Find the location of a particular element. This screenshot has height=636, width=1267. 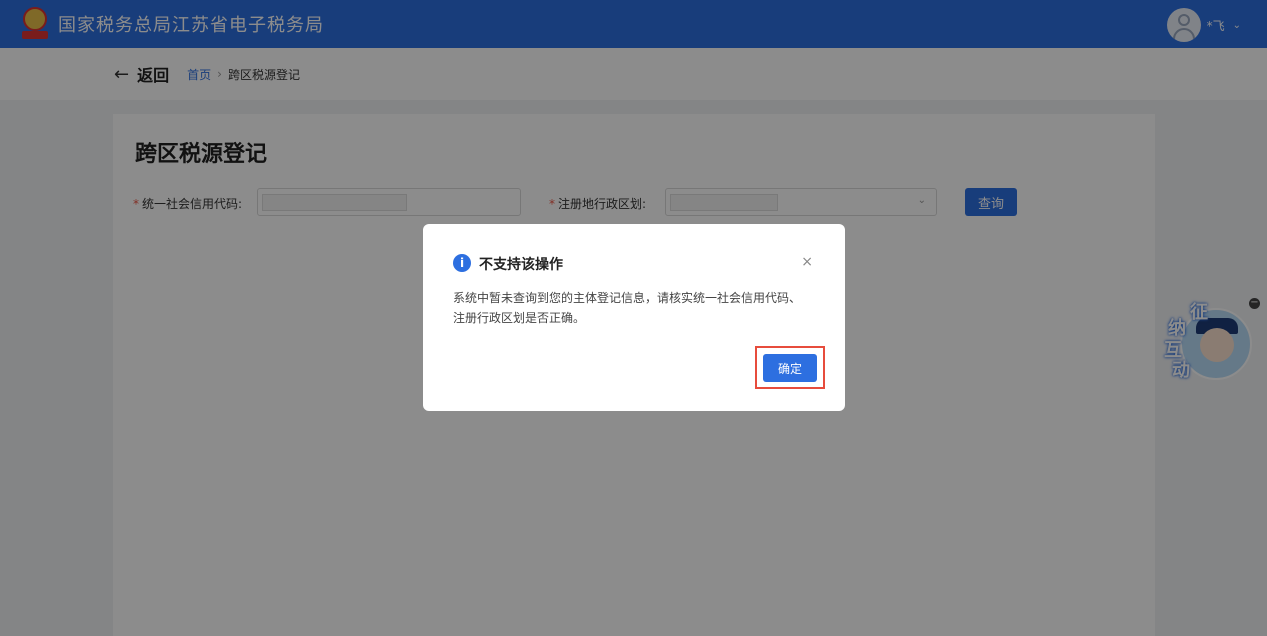

info-icon: i is located at coordinates (462, 263).